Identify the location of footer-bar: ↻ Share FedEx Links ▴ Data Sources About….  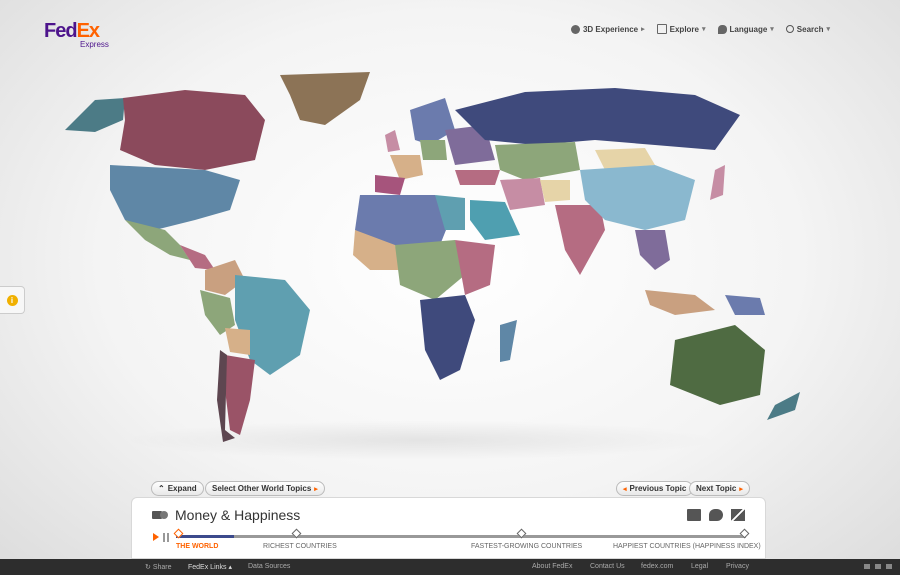
(450, 567).